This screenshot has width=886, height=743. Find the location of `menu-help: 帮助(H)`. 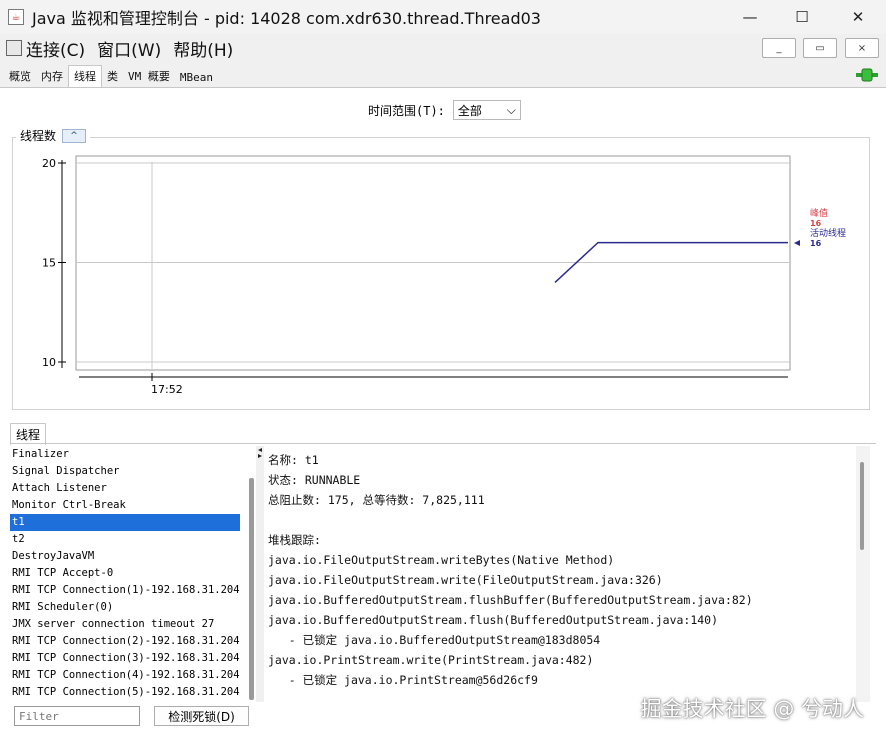

menu-help: 帮助(H) is located at coordinates (203, 48).